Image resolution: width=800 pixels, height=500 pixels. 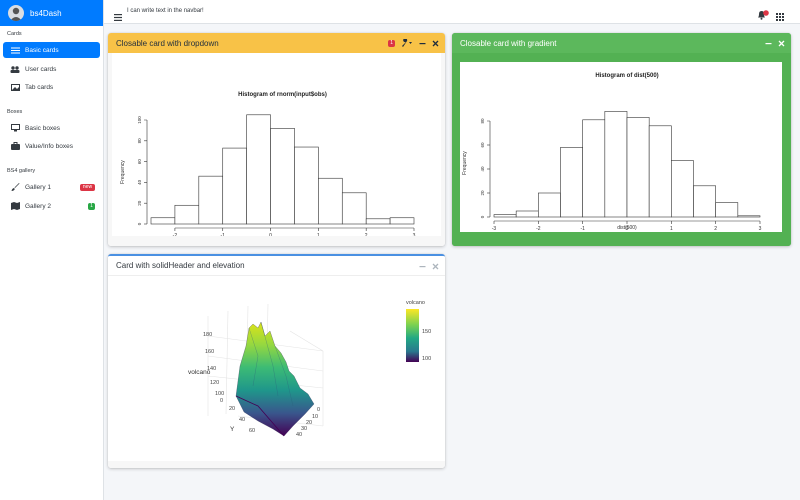 What do you see at coordinates (214, 383) in the screenshot?
I see `svg-text: 120` at bounding box center [214, 383].